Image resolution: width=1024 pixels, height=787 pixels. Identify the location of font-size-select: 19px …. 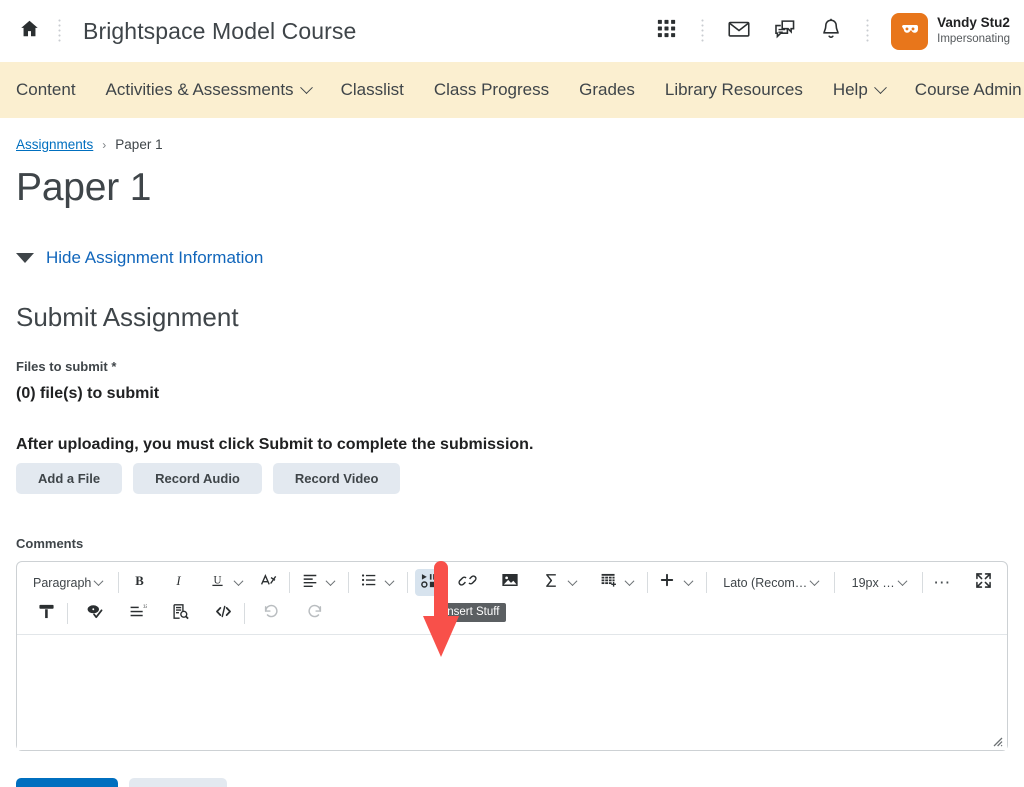
(878, 582).